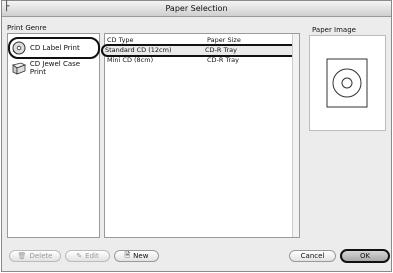 The height and width of the screenshot is (273, 393). I want to click on cancel-button: Cancel, so click(312, 256).